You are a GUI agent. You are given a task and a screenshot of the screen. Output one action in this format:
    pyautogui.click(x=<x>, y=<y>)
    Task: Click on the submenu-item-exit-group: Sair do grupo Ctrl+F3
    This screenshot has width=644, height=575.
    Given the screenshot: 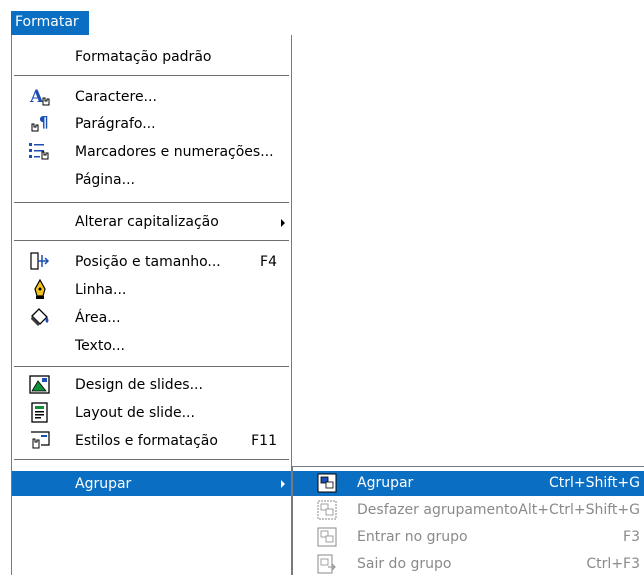 What is the action you would take?
    pyautogui.click(x=468, y=563)
    